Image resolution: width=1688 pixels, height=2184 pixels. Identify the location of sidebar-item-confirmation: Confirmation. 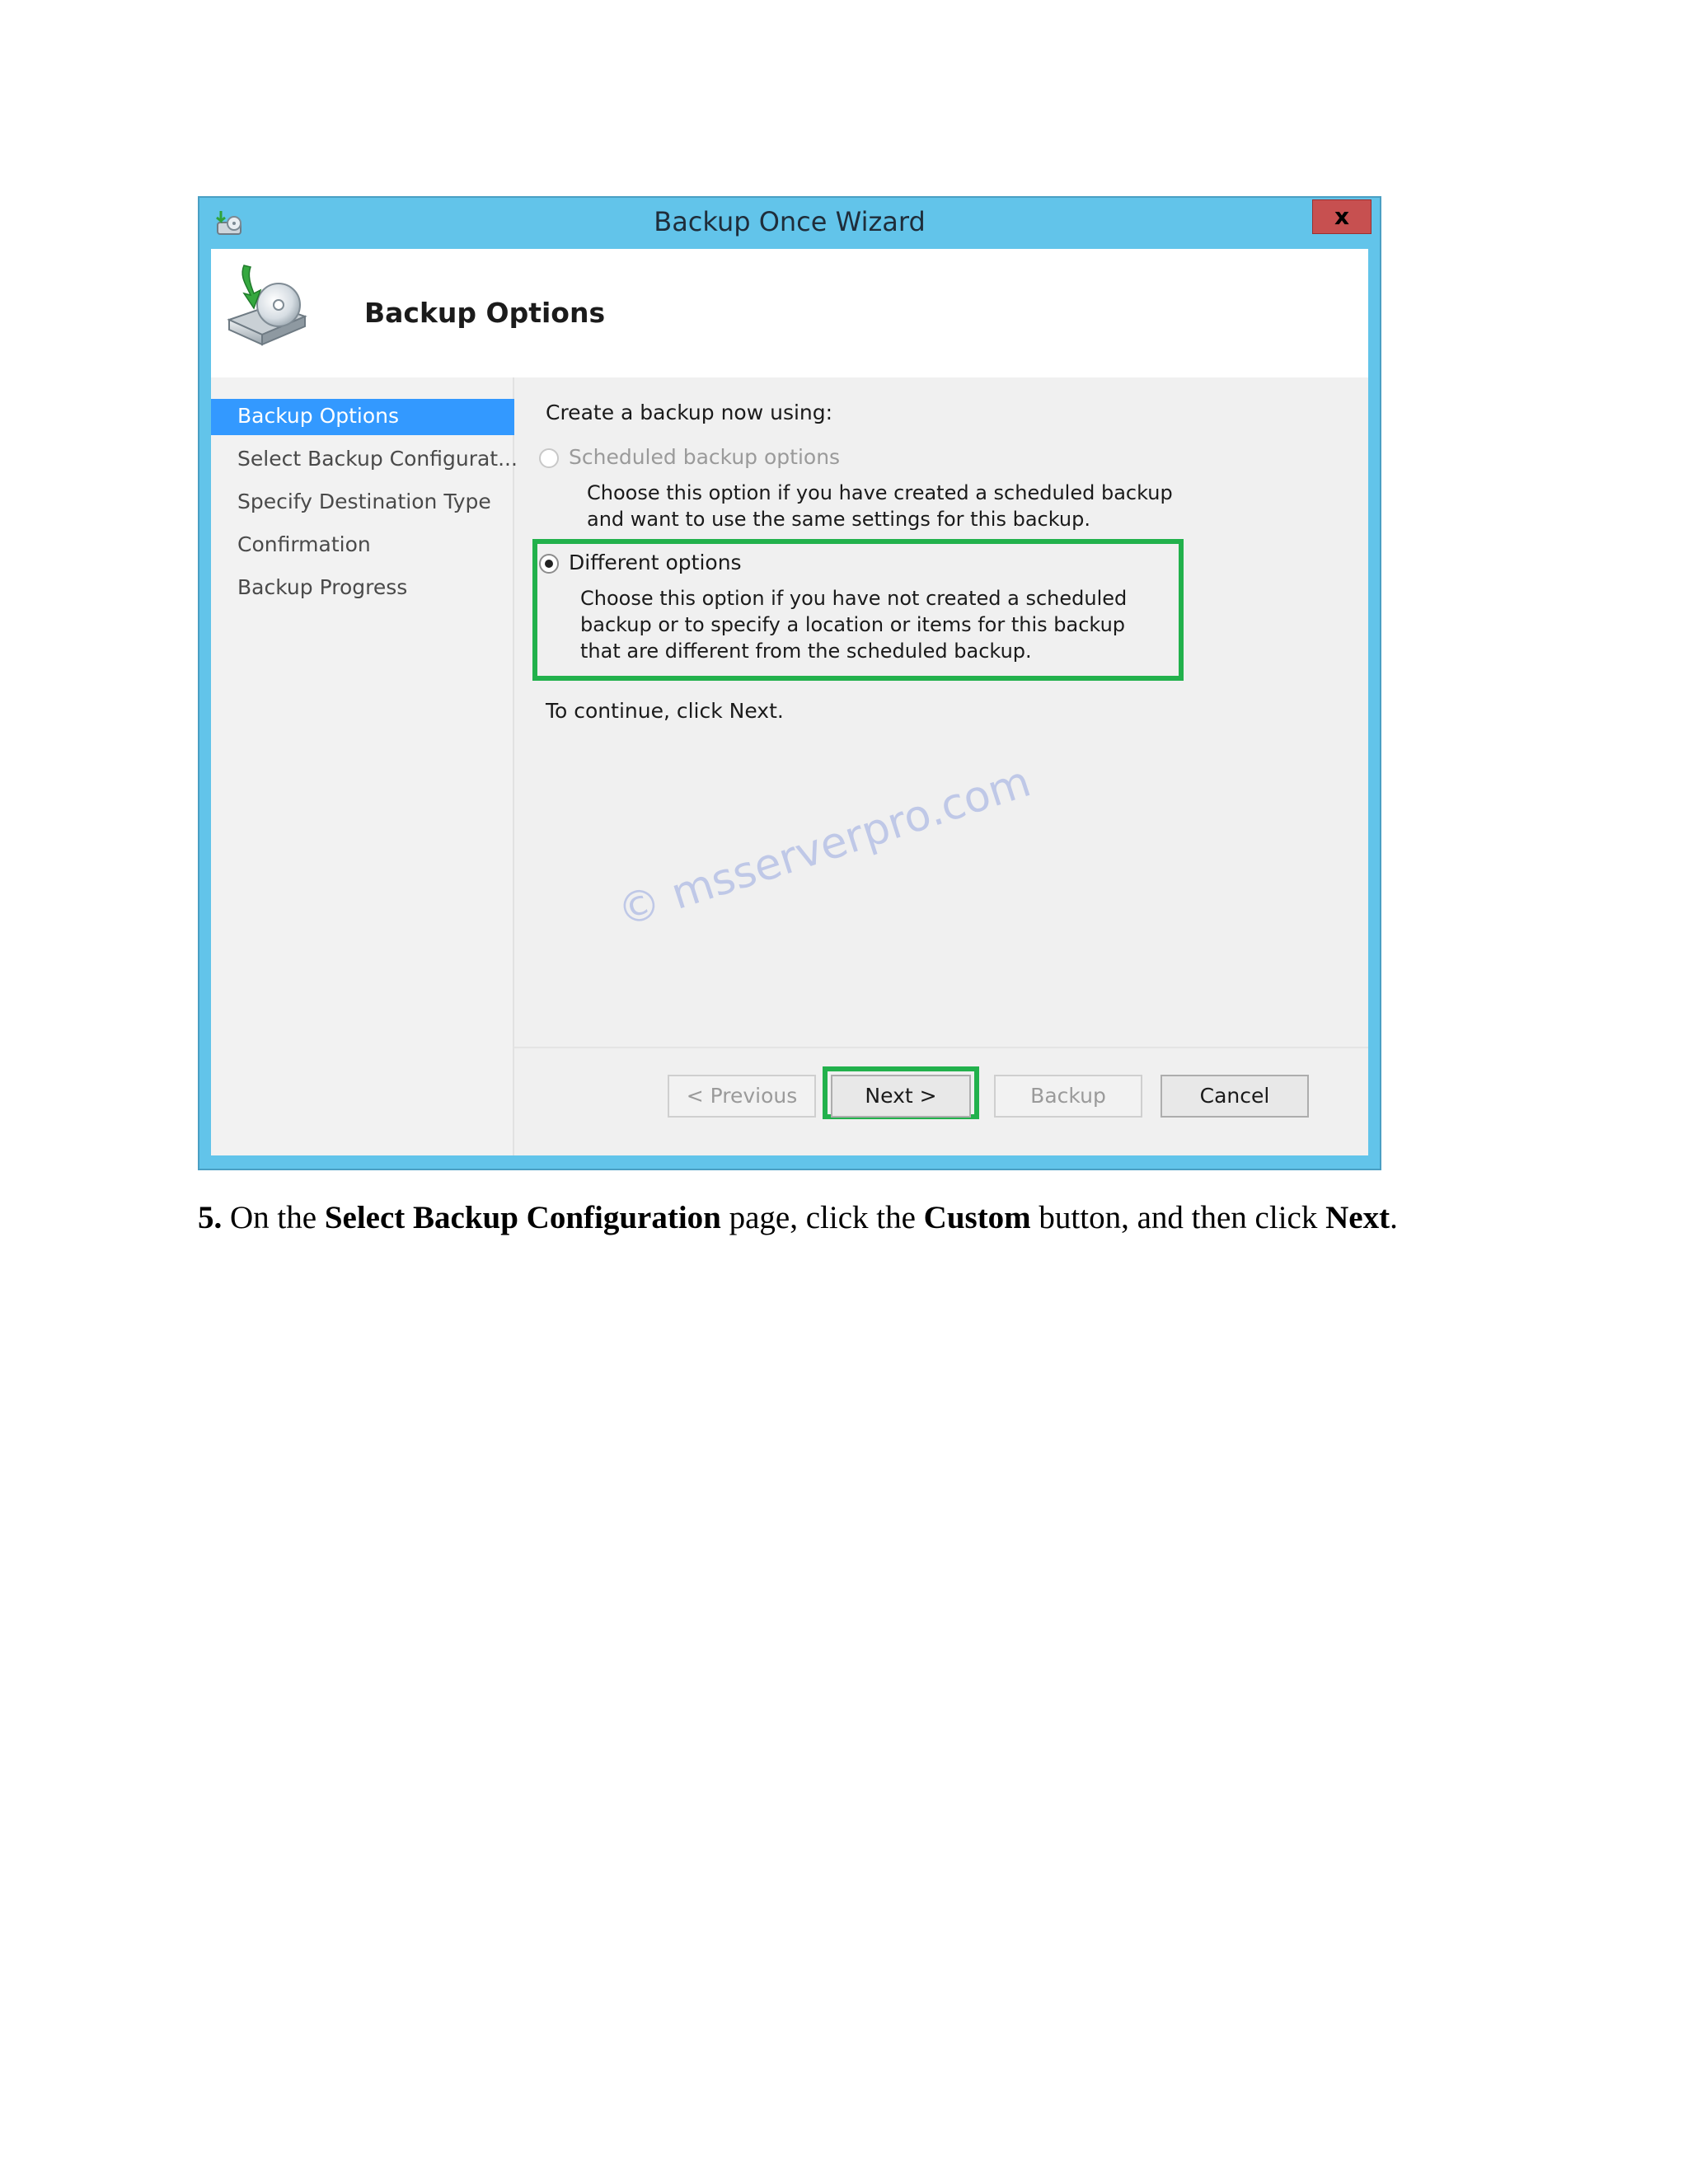
(362, 545).